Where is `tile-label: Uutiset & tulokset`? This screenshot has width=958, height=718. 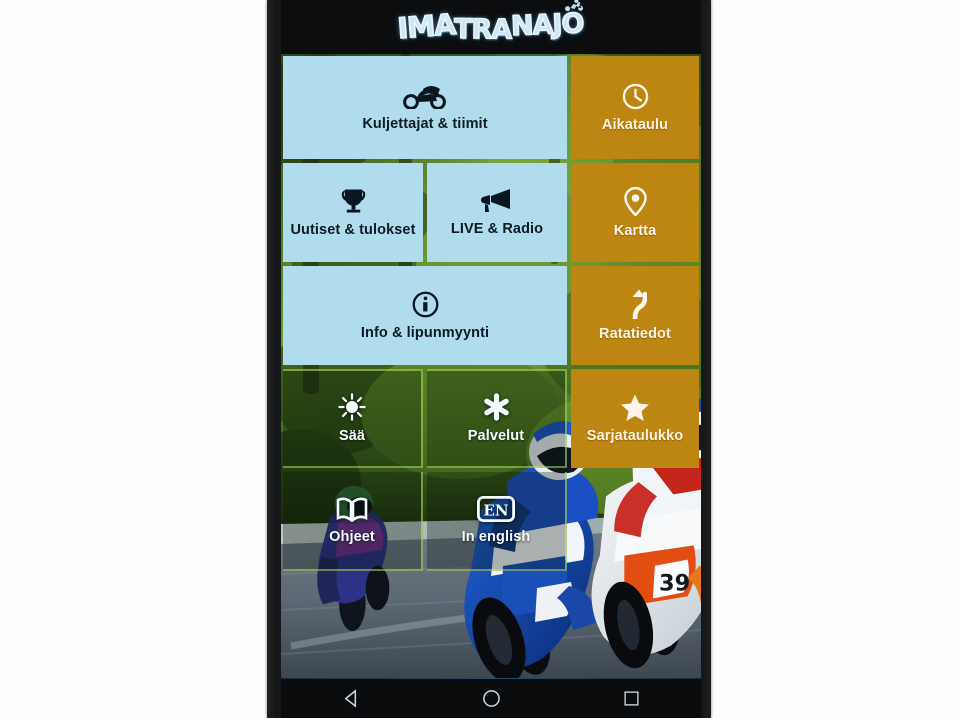 tile-label: Uutiset & tulokset is located at coordinates (353, 230).